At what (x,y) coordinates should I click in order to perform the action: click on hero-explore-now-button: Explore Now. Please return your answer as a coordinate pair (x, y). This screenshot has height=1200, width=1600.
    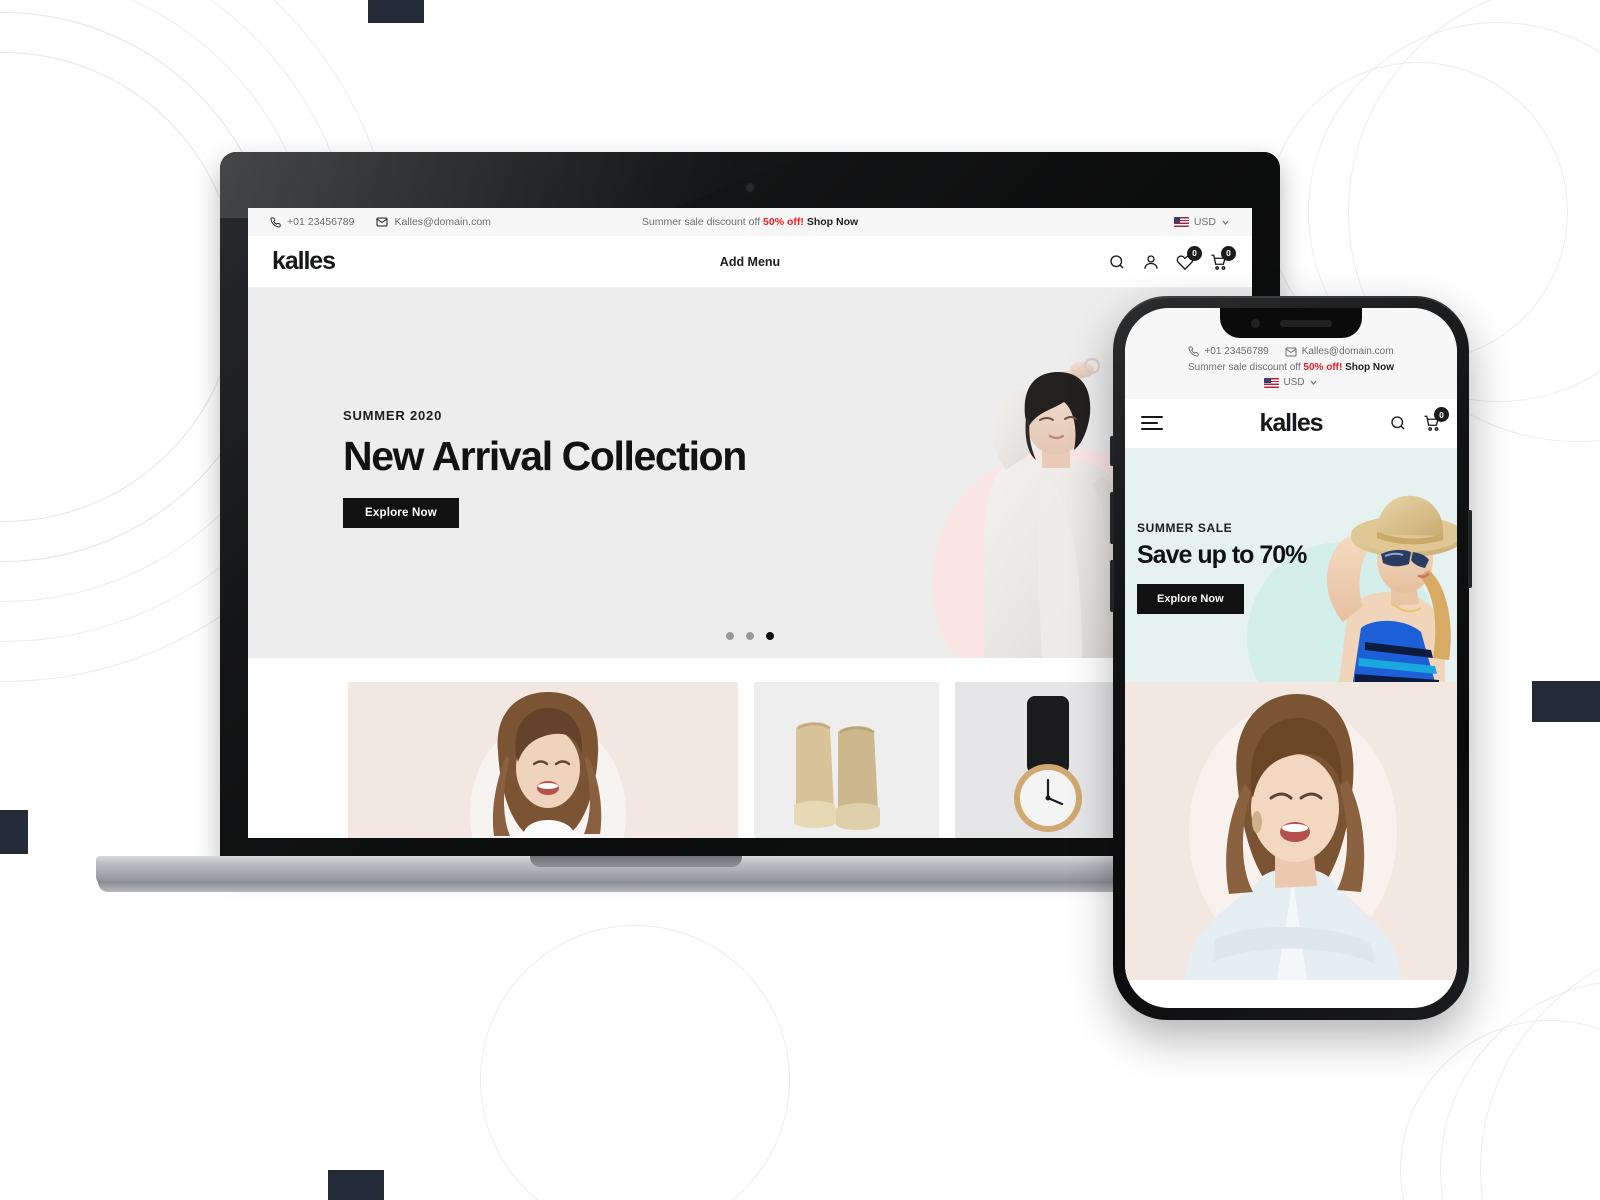
    Looking at the image, I should click on (401, 513).